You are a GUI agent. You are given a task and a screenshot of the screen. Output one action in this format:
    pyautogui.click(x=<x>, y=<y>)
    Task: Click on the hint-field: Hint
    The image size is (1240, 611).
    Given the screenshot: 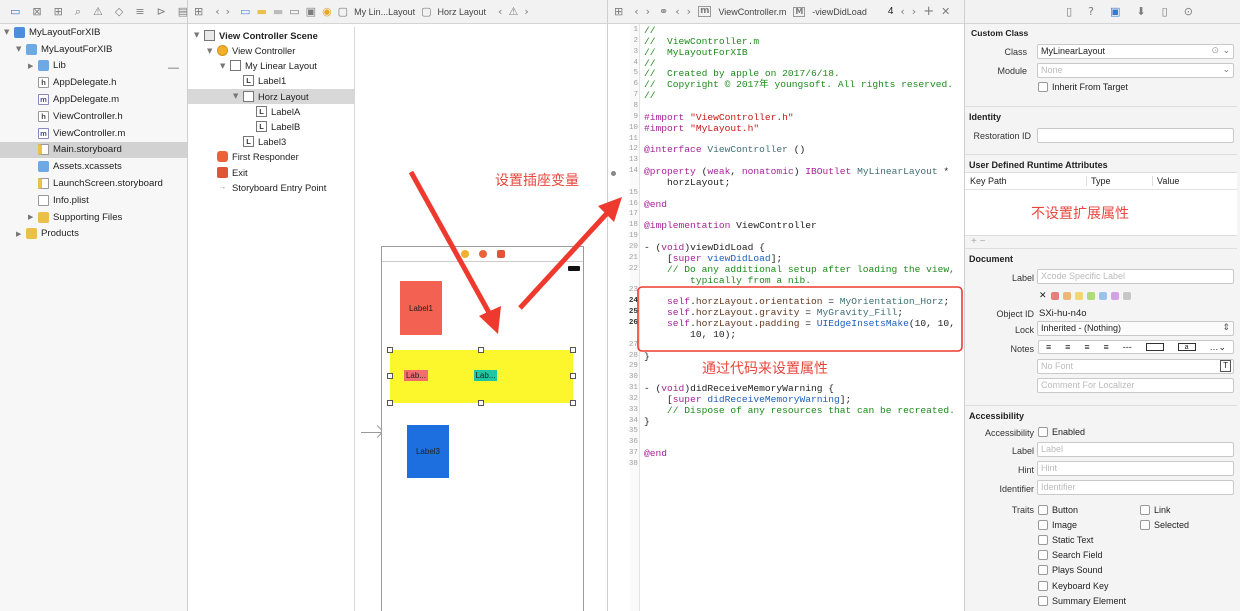 What is the action you would take?
    pyautogui.click(x=1135, y=468)
    